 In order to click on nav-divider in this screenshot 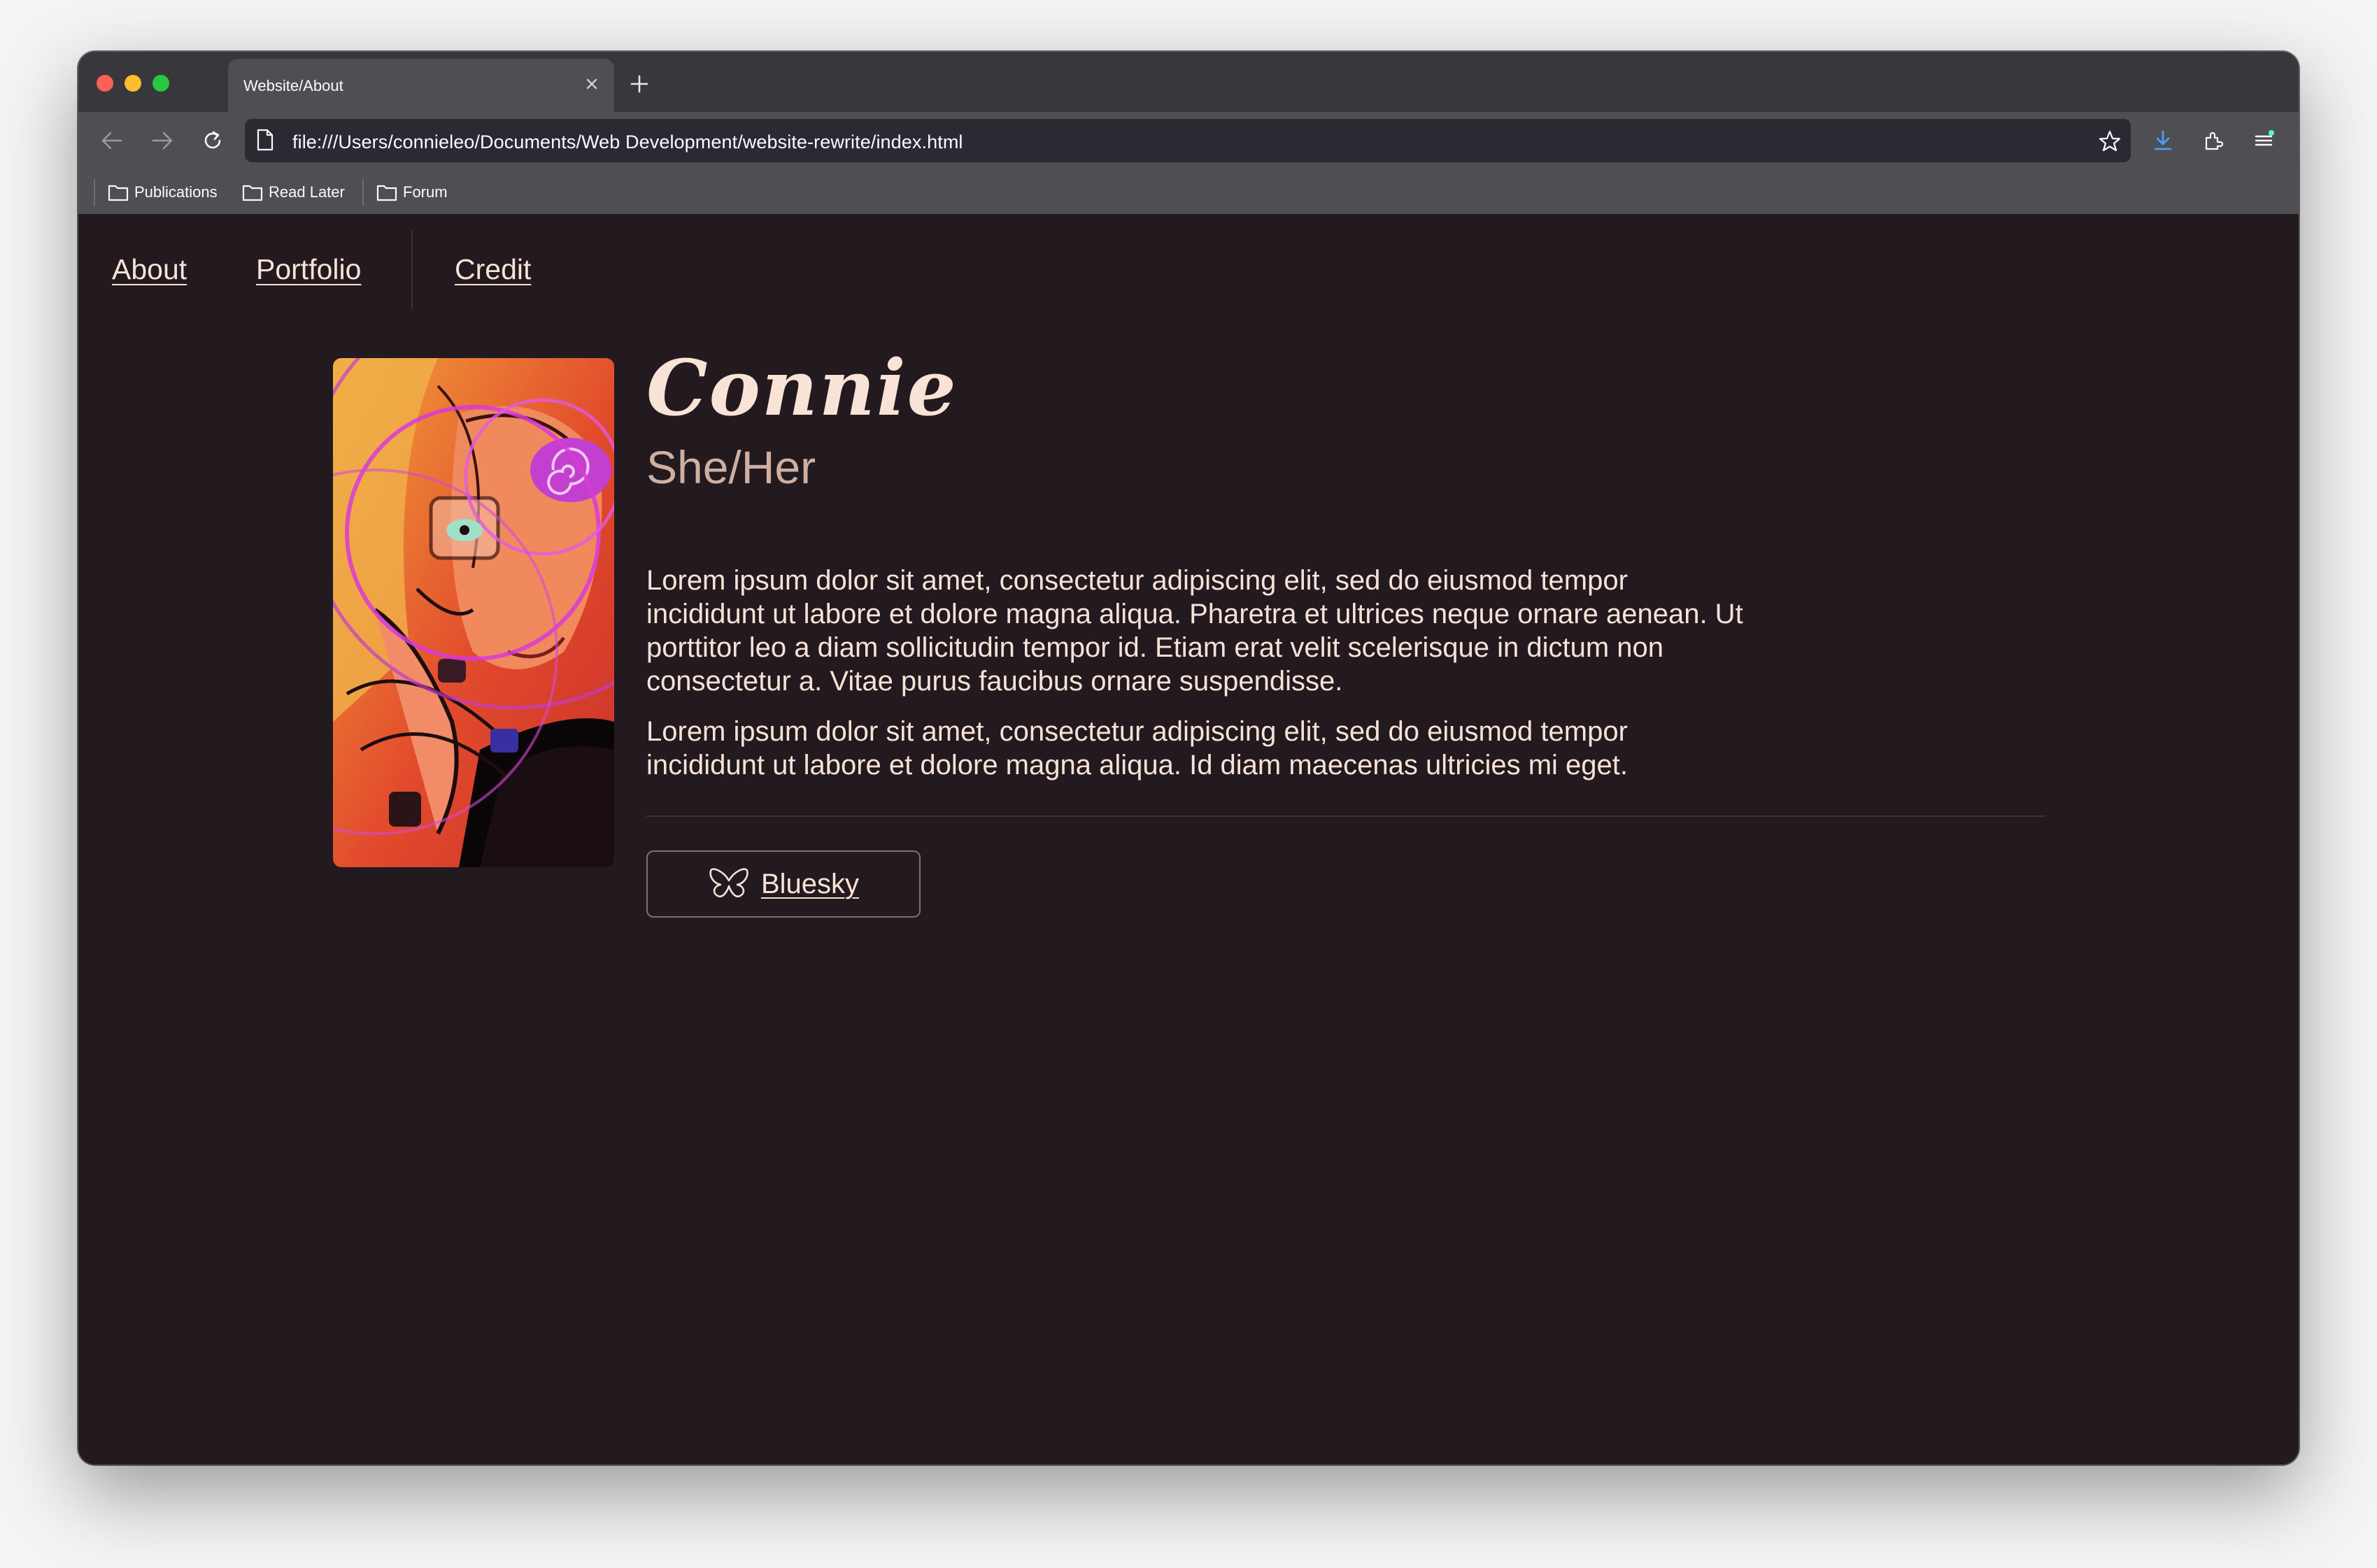, I will do `click(412, 270)`.